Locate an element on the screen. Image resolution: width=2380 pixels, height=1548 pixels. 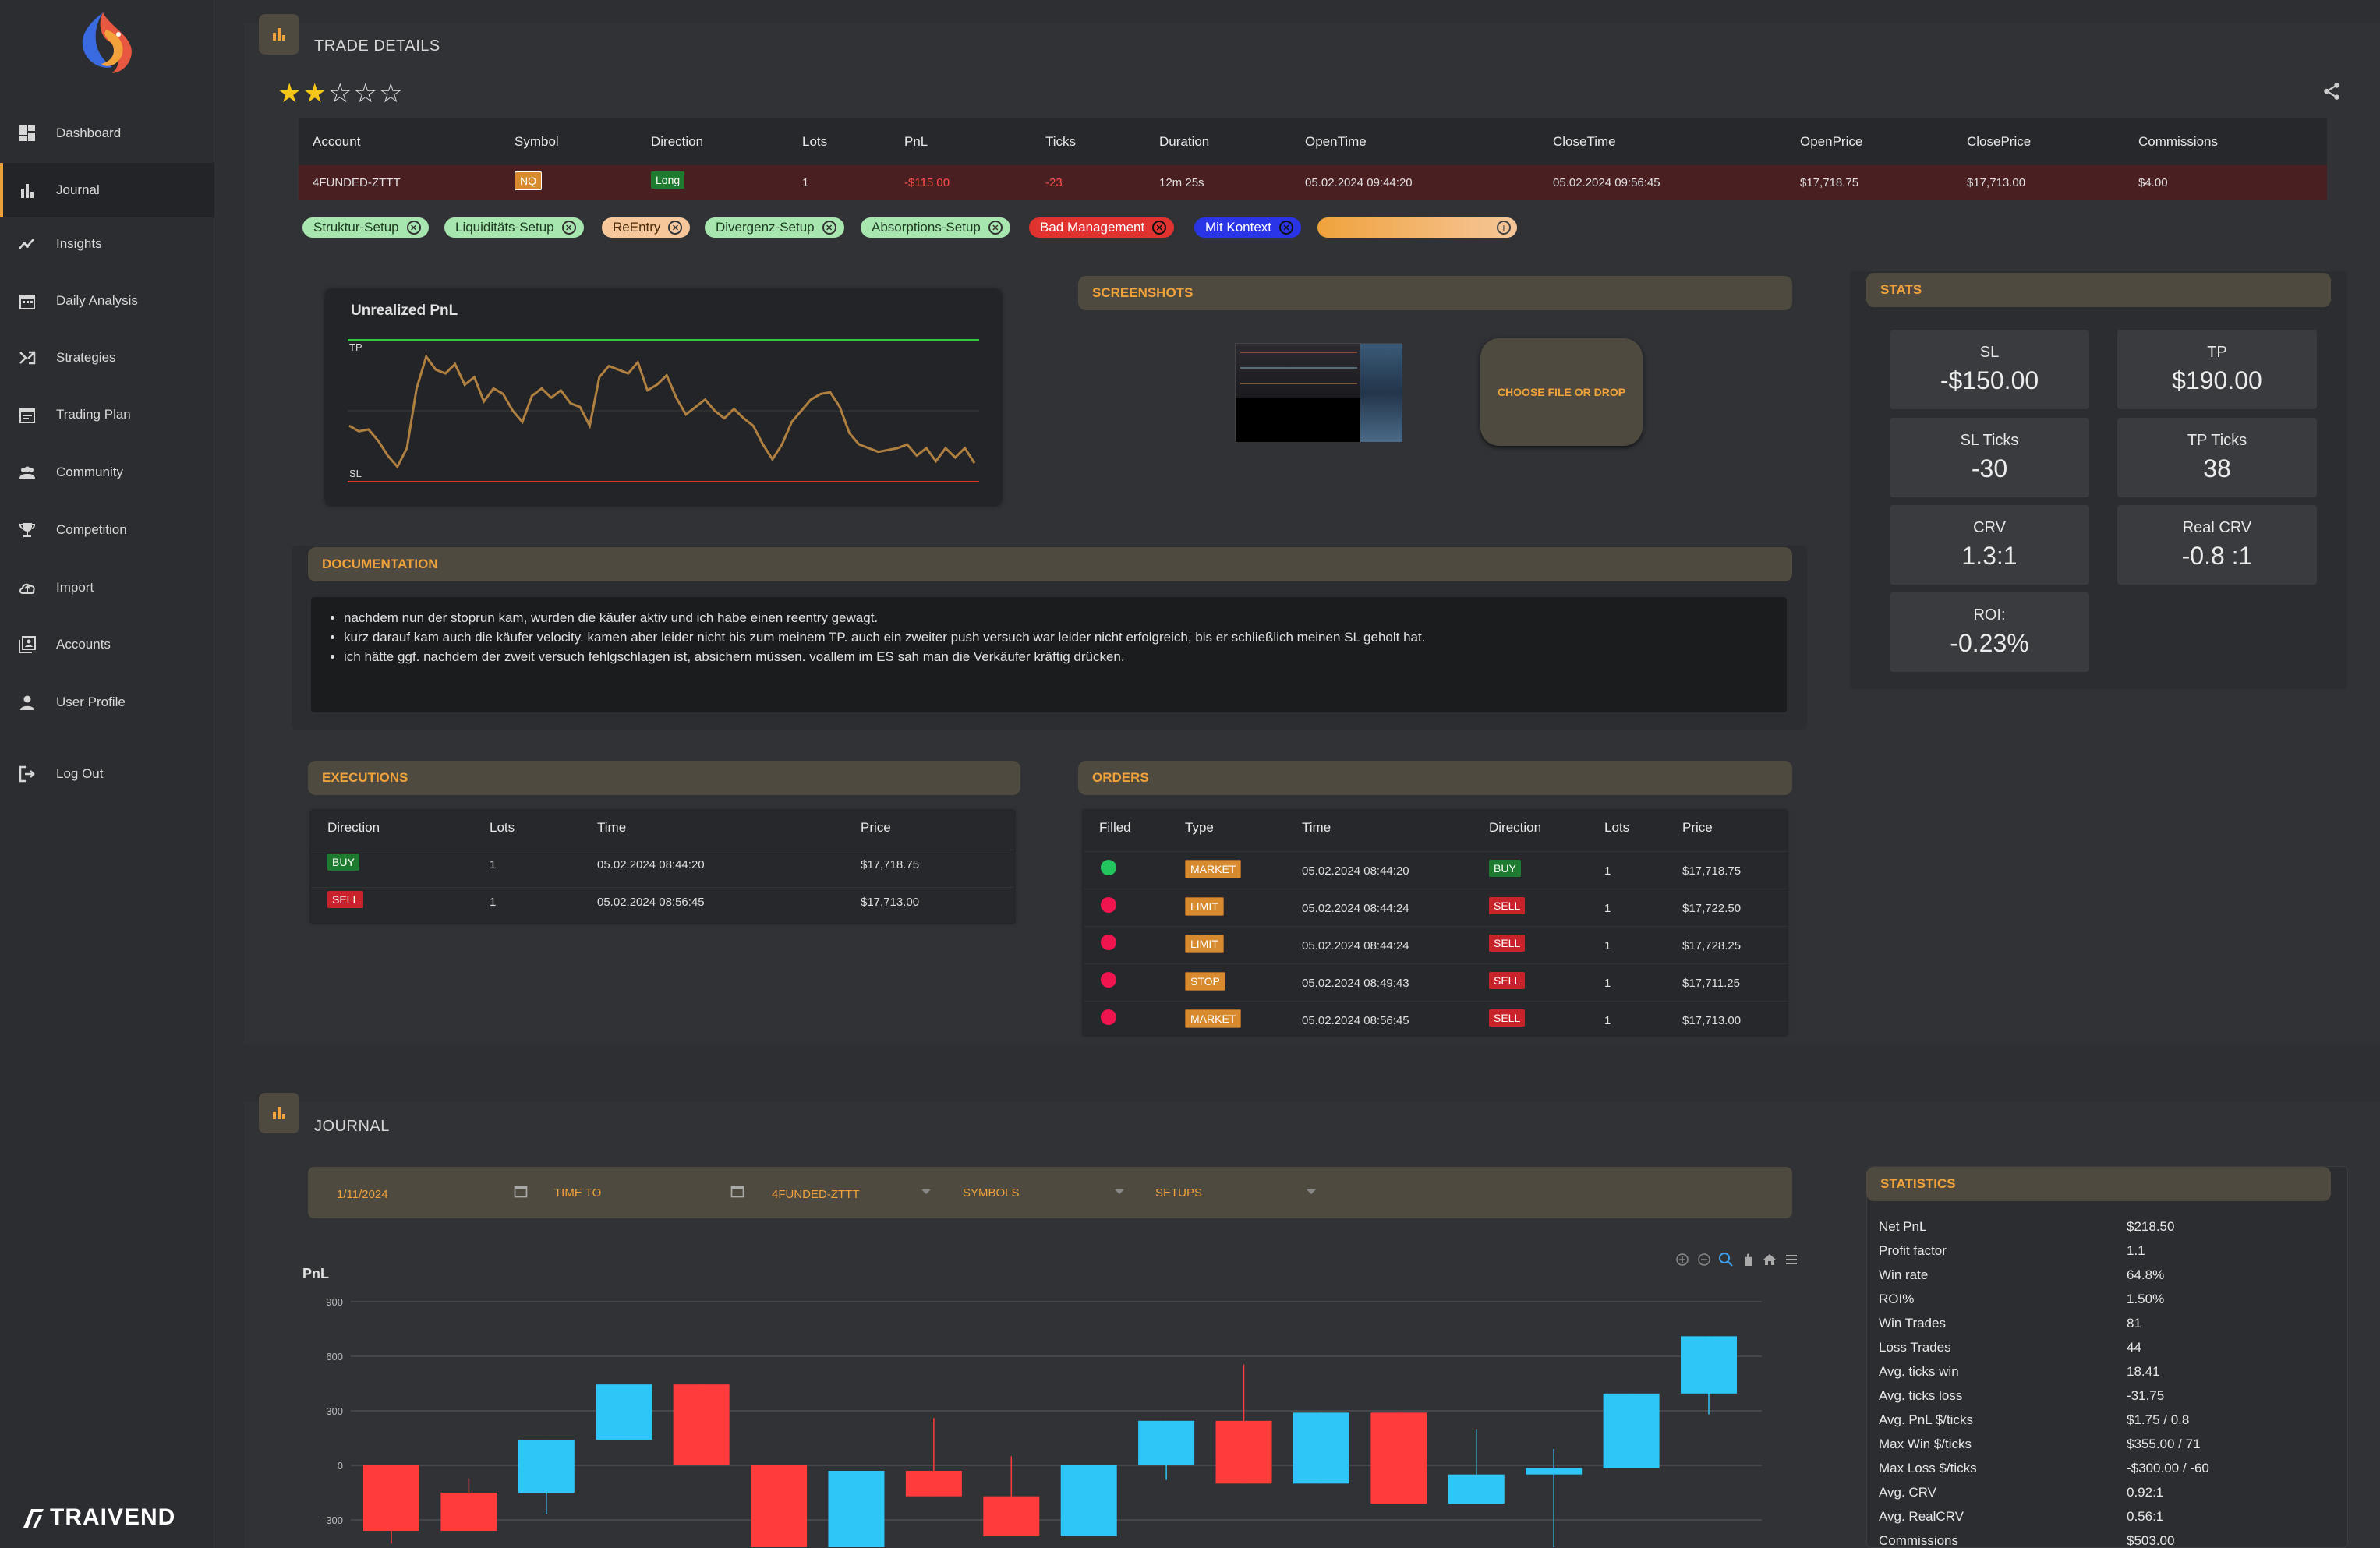
orders-col-header: Price is located at coordinates (1697, 828).